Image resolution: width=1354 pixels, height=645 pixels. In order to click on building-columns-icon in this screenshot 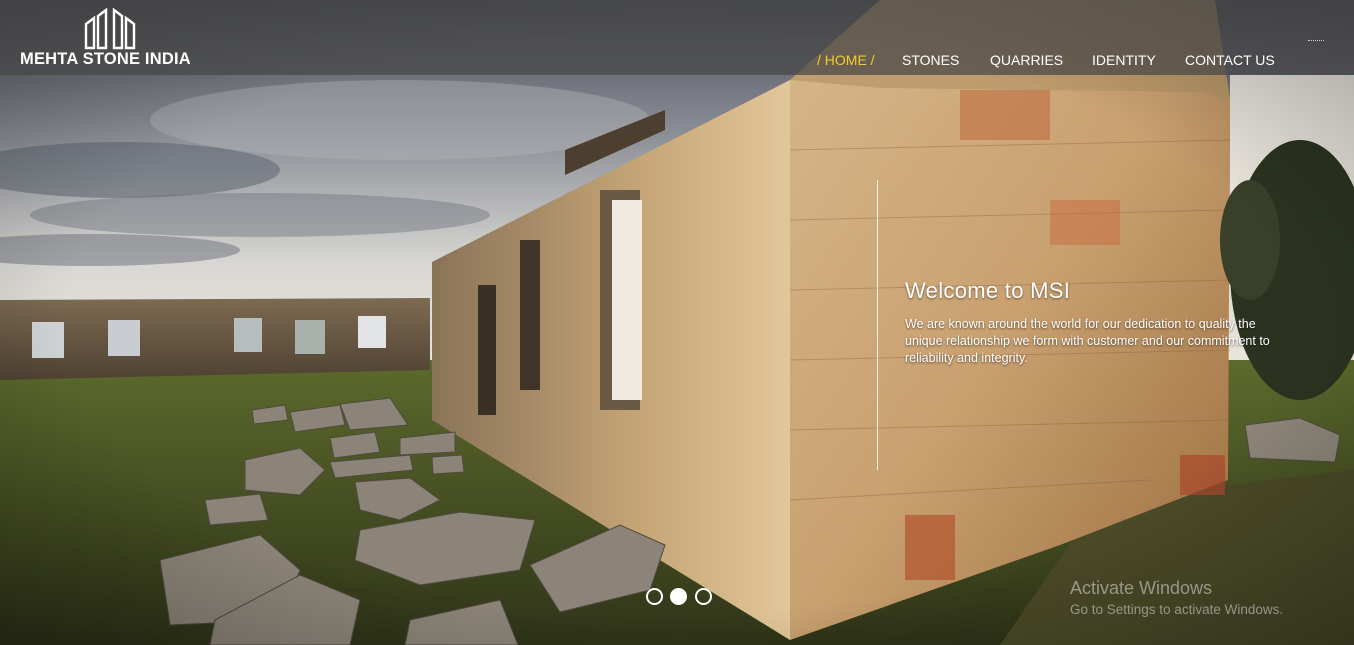, I will do `click(110, 29)`.